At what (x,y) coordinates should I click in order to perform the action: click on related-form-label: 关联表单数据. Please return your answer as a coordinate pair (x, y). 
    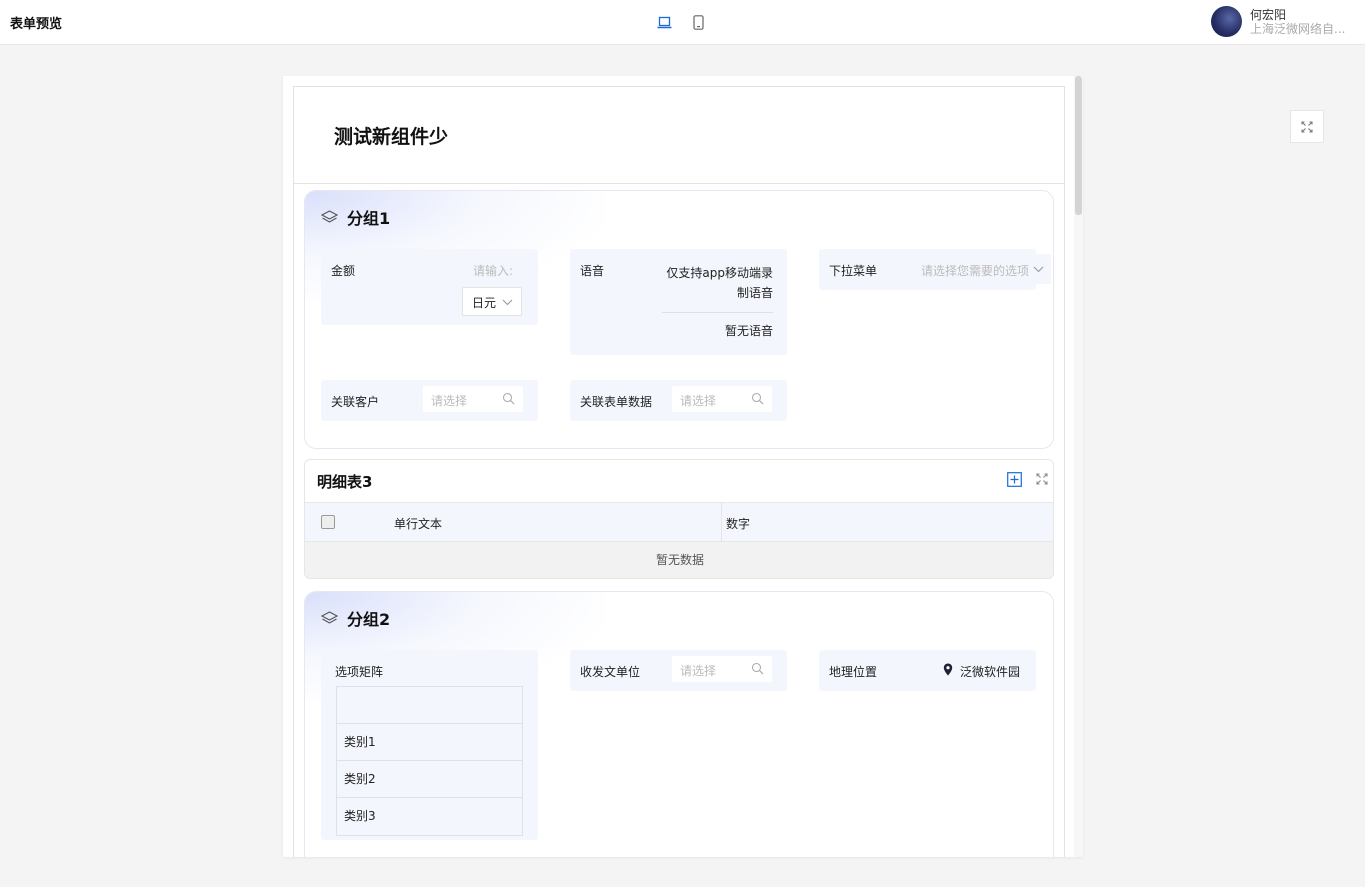
    Looking at the image, I should click on (616, 402).